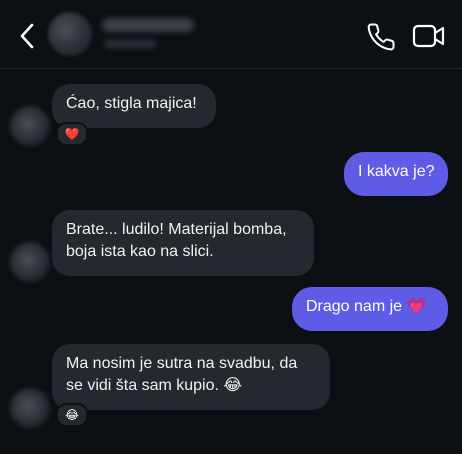 Image resolution: width=462 pixels, height=454 pixels. I want to click on video-call-button, so click(429, 36).